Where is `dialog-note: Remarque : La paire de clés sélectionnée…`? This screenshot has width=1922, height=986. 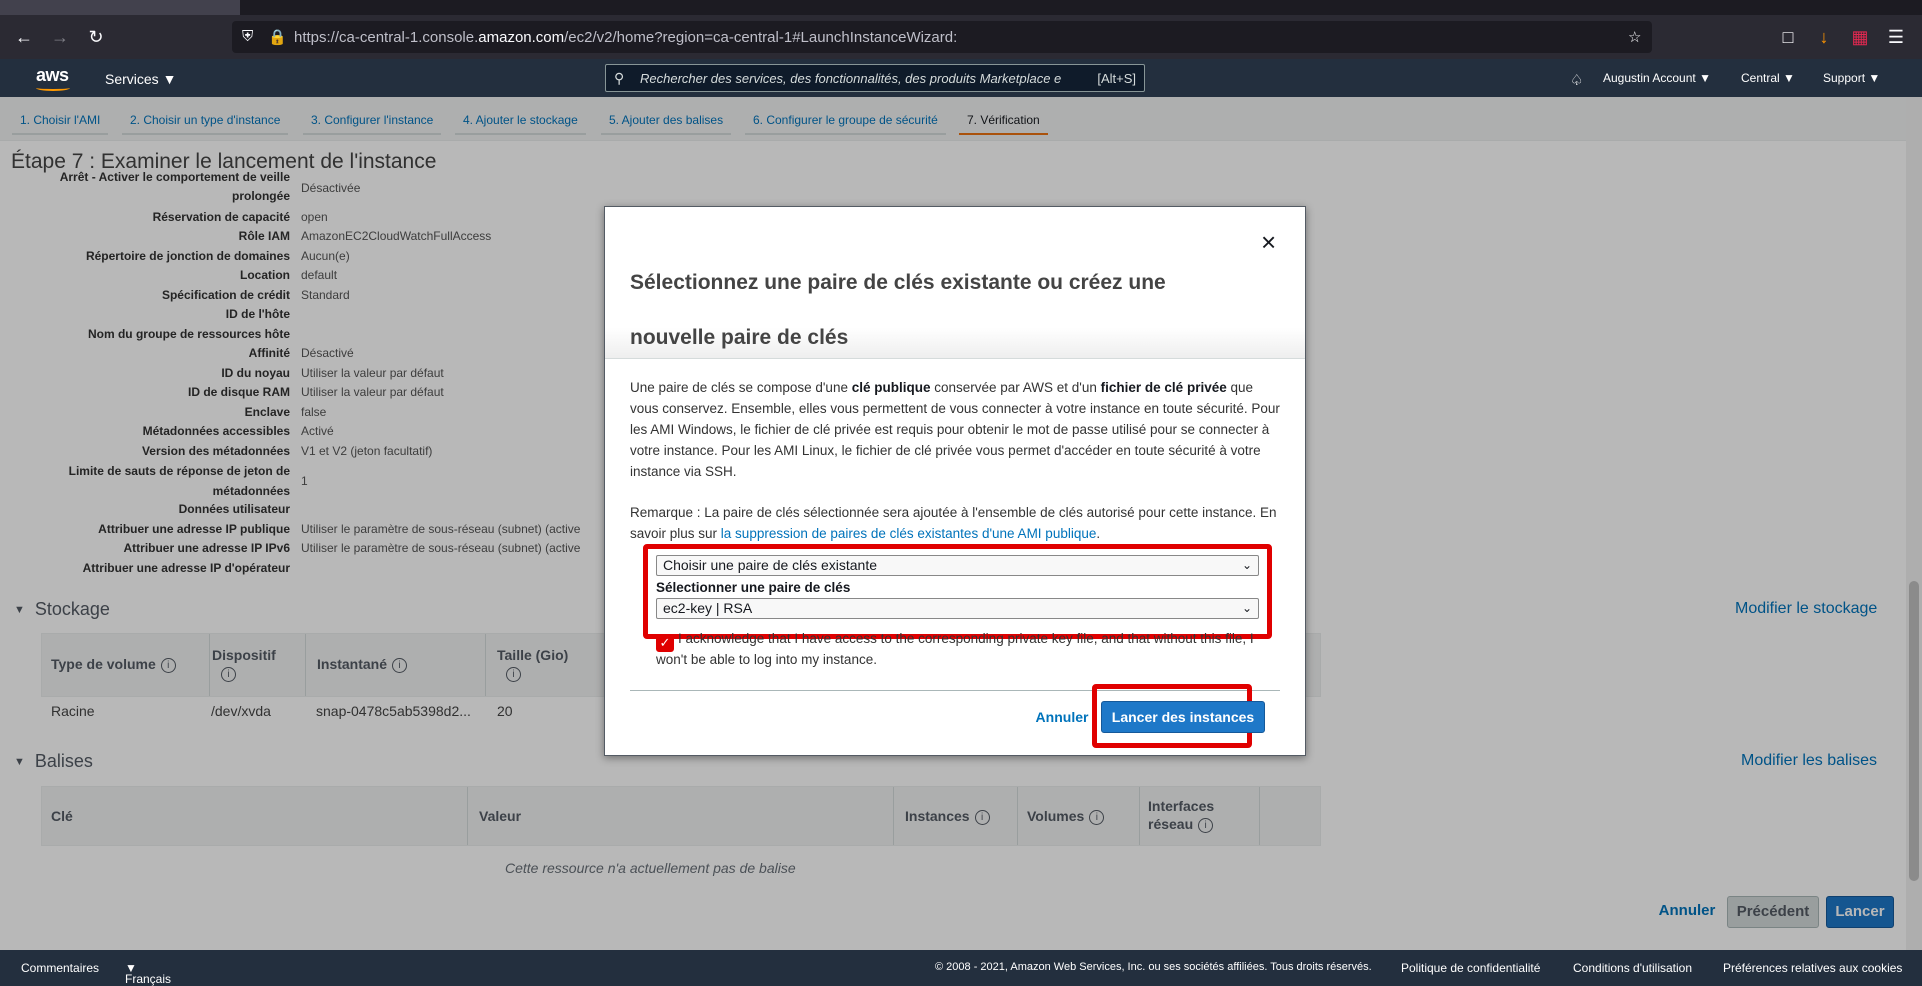
dialog-note: Remarque : La paire de clés sélectionnée… is located at coordinates (953, 523).